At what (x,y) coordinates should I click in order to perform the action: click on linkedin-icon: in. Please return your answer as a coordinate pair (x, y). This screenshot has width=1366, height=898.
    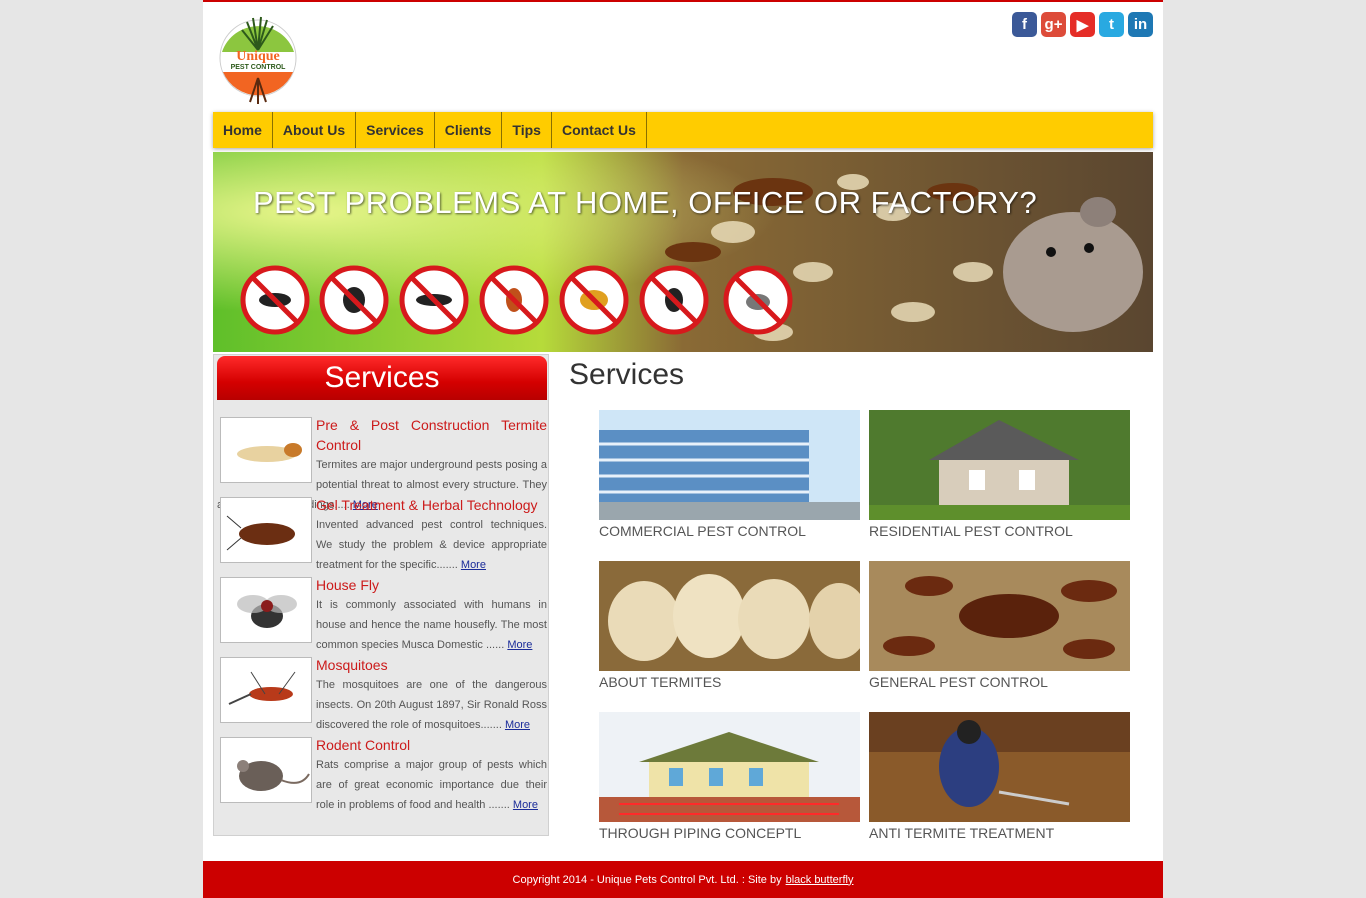
    Looking at the image, I should click on (1140, 24).